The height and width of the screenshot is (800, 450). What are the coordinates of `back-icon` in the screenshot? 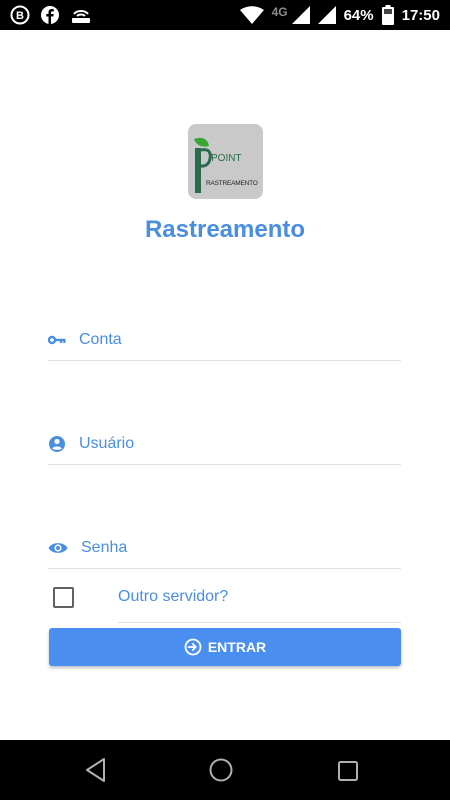 It's located at (96, 770).